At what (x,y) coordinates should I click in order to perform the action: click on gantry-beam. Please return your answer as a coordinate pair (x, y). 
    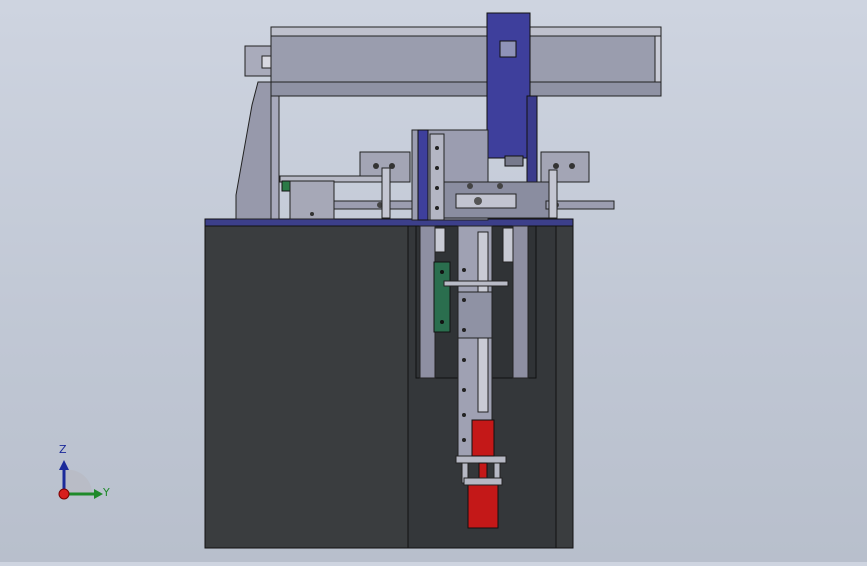
    Looking at the image, I should click on (466, 61).